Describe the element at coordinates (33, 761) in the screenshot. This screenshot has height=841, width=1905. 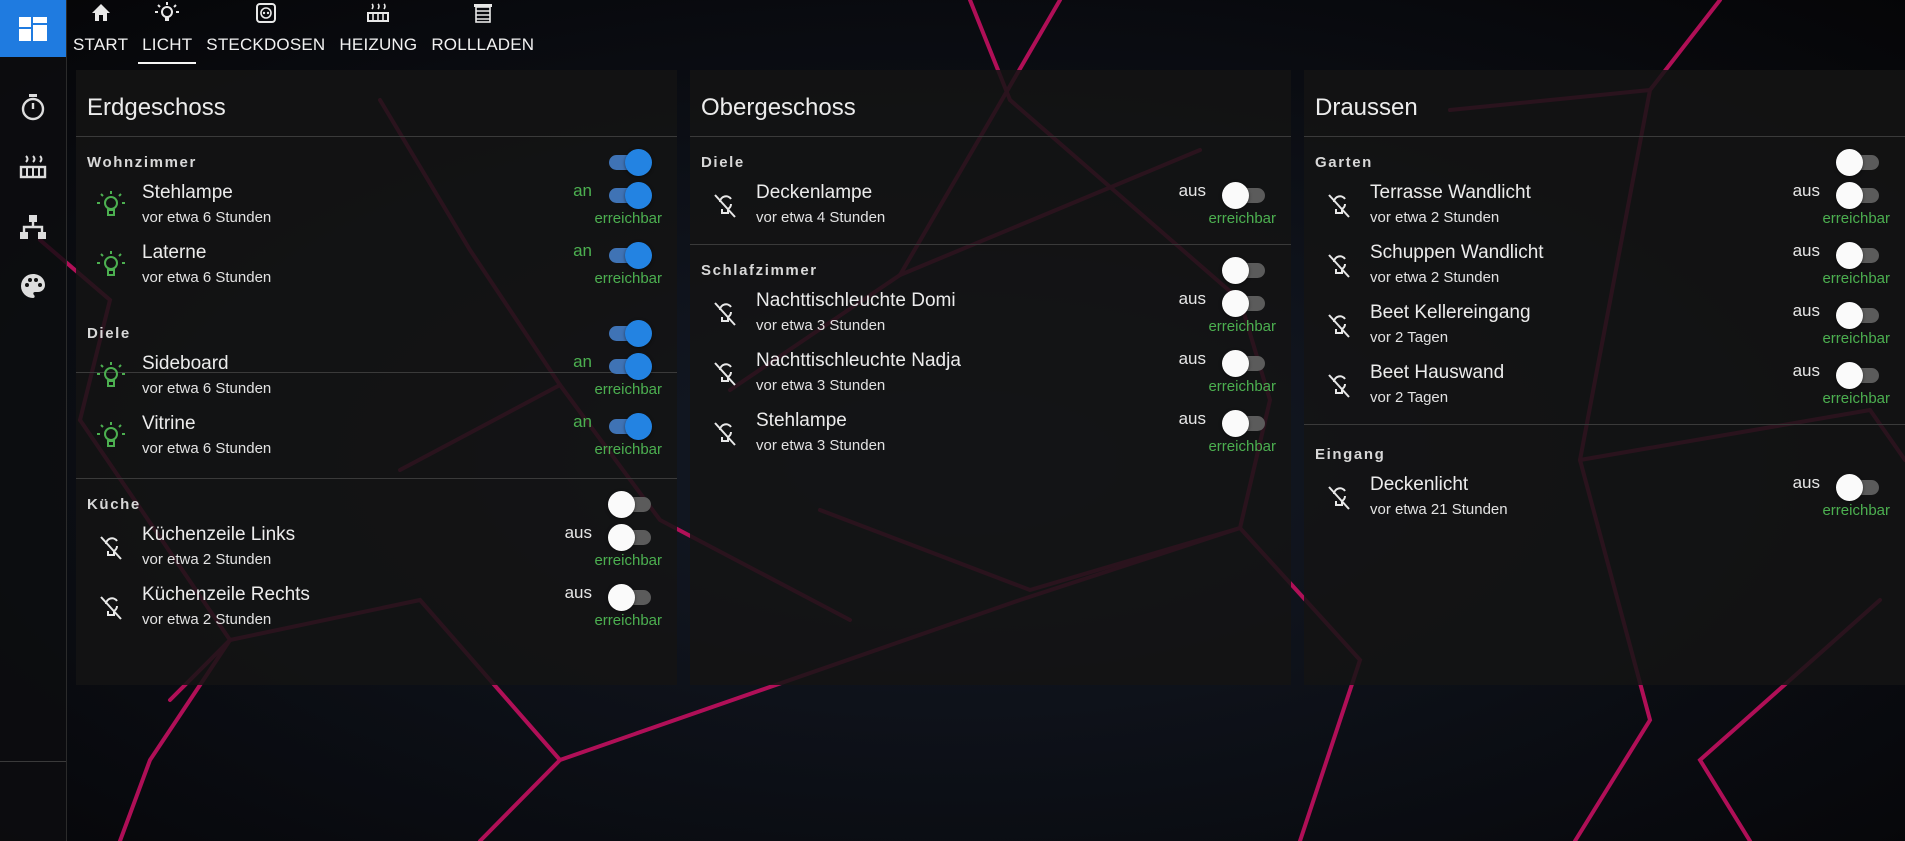
I see `sidebar-divider` at that location.